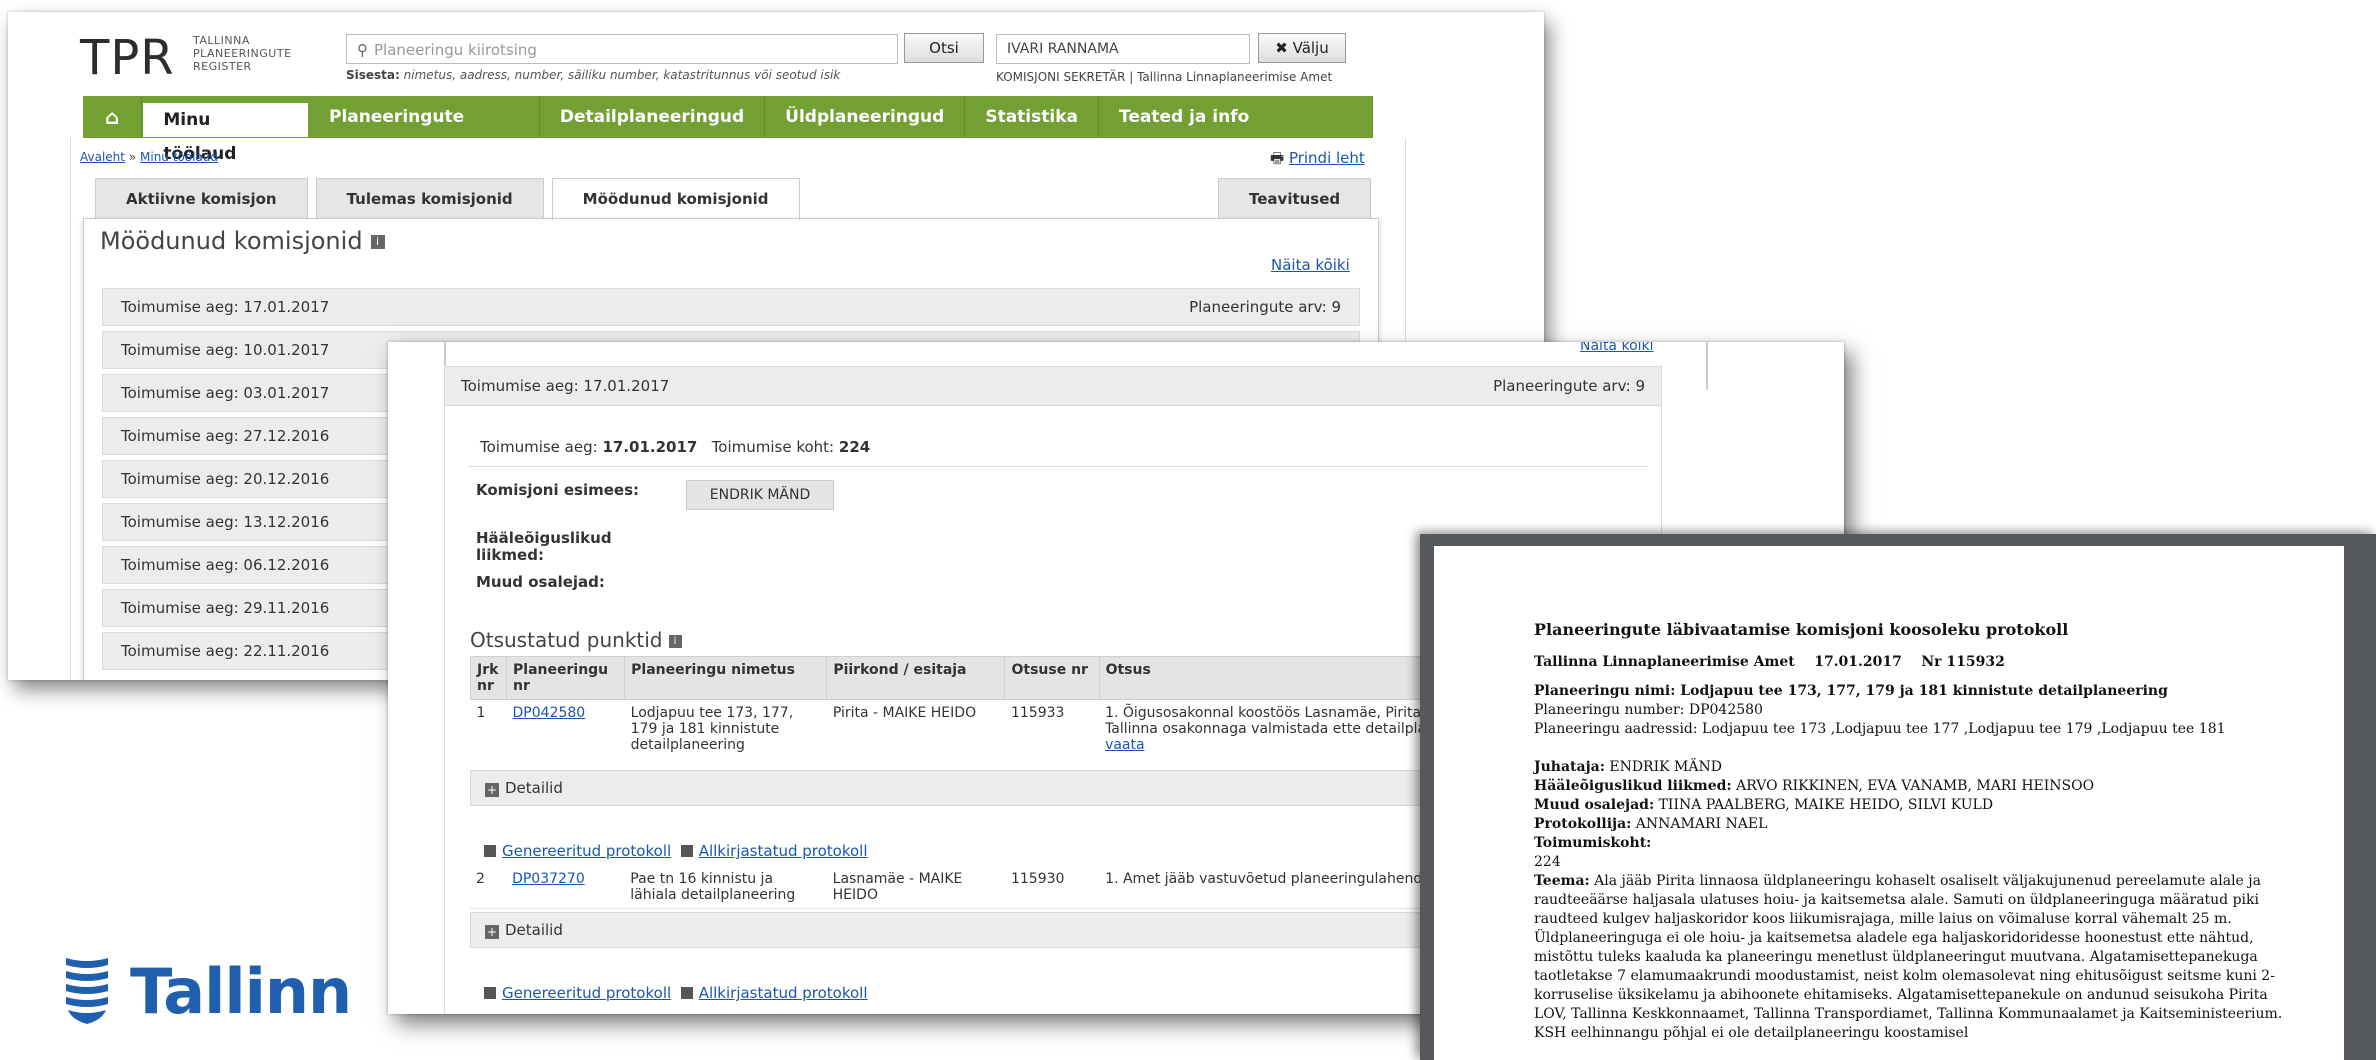 This screenshot has height=1060, width=2376. I want to click on breadcrumb-home: Avaleht, so click(102, 157).